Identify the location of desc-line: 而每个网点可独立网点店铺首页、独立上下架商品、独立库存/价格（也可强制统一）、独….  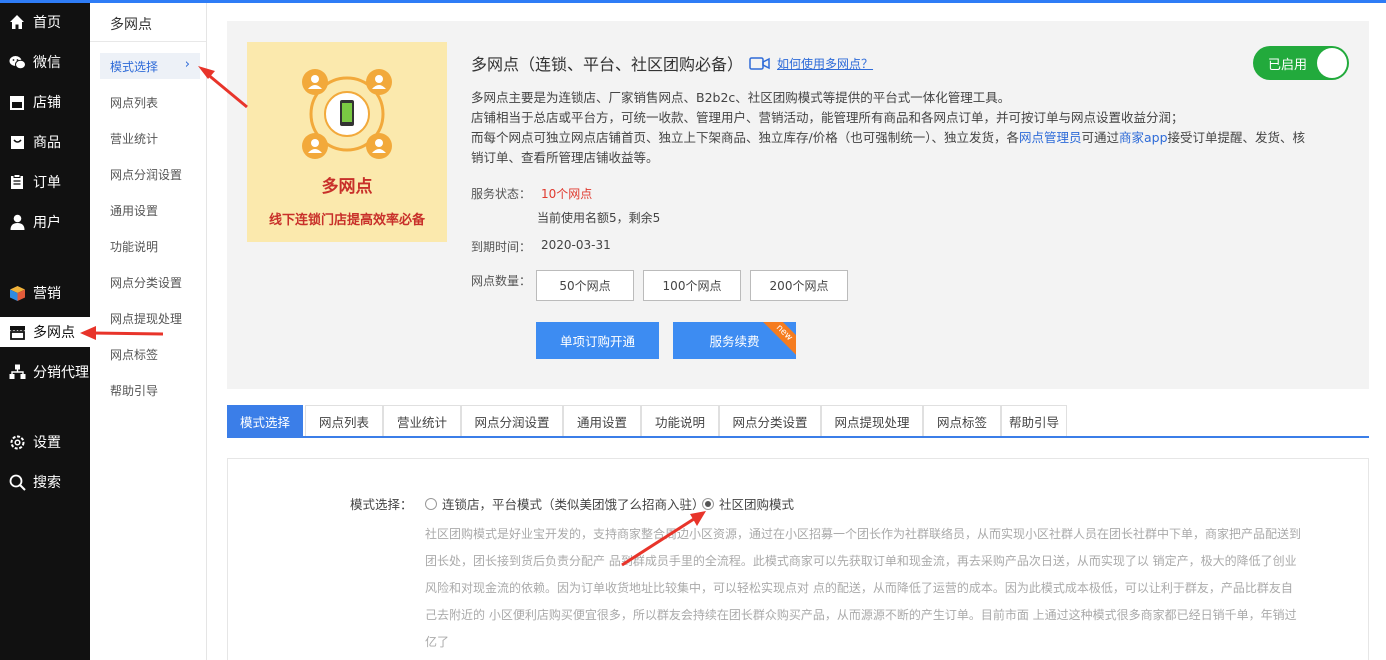
(911, 138).